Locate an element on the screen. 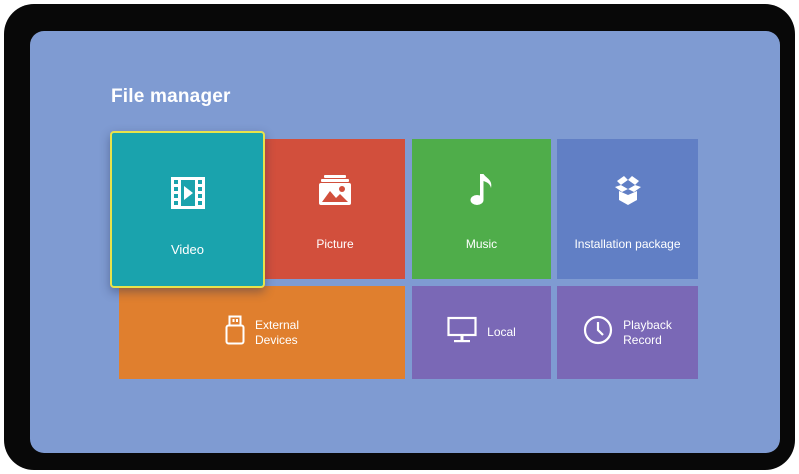 The height and width of the screenshot is (474, 799). video-tile: Video is located at coordinates (187, 209).